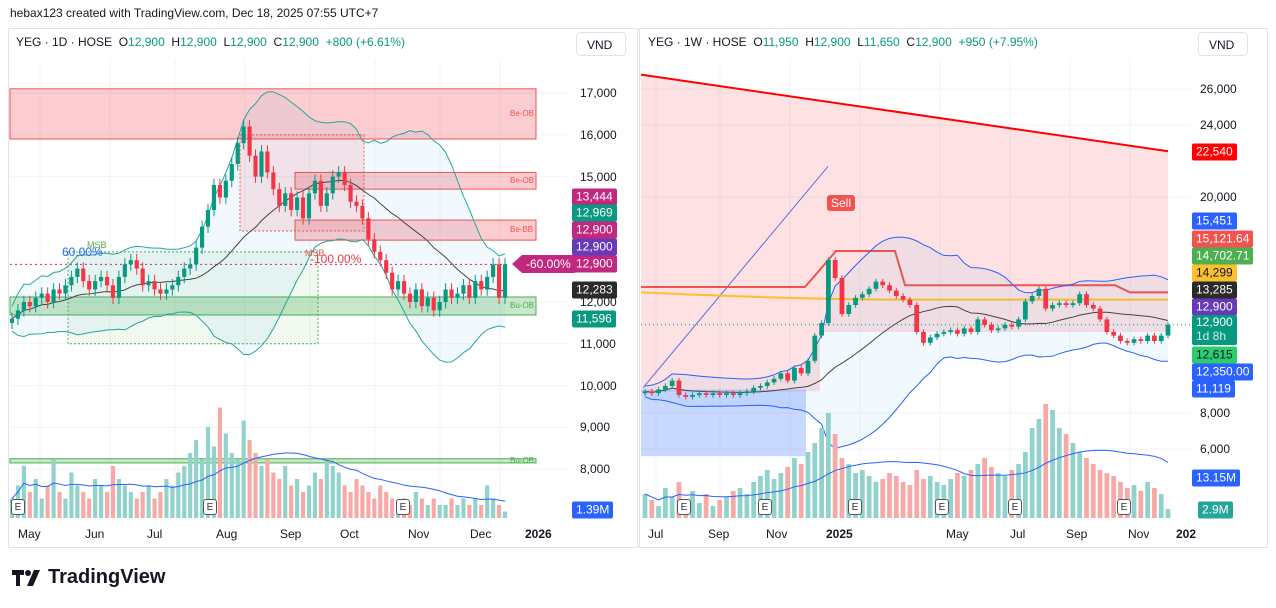  Describe the element at coordinates (64, 42) in the screenshot. I see `symbol: YEG · 1D · HOSE` at that location.